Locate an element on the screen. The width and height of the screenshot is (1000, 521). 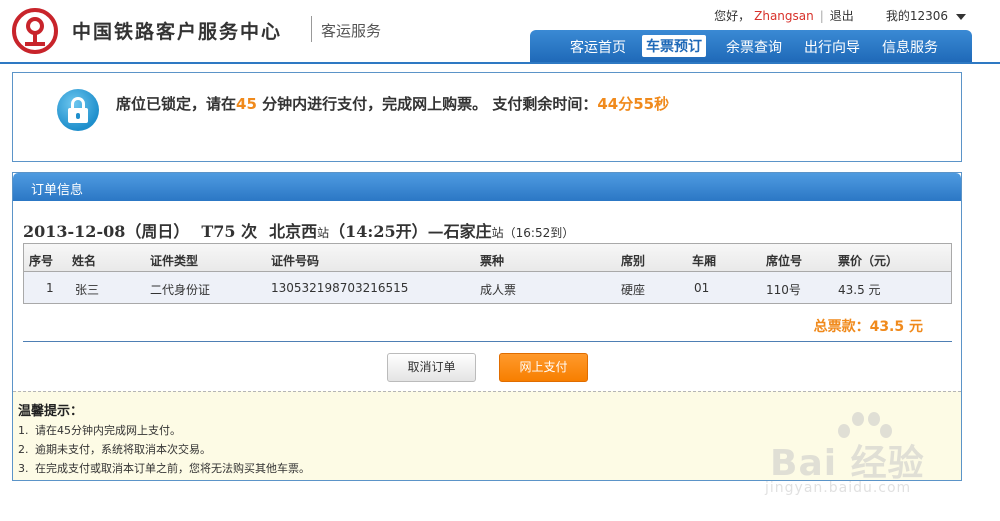
total-amount: 总票款：43.5 元 is located at coordinates (868, 327).